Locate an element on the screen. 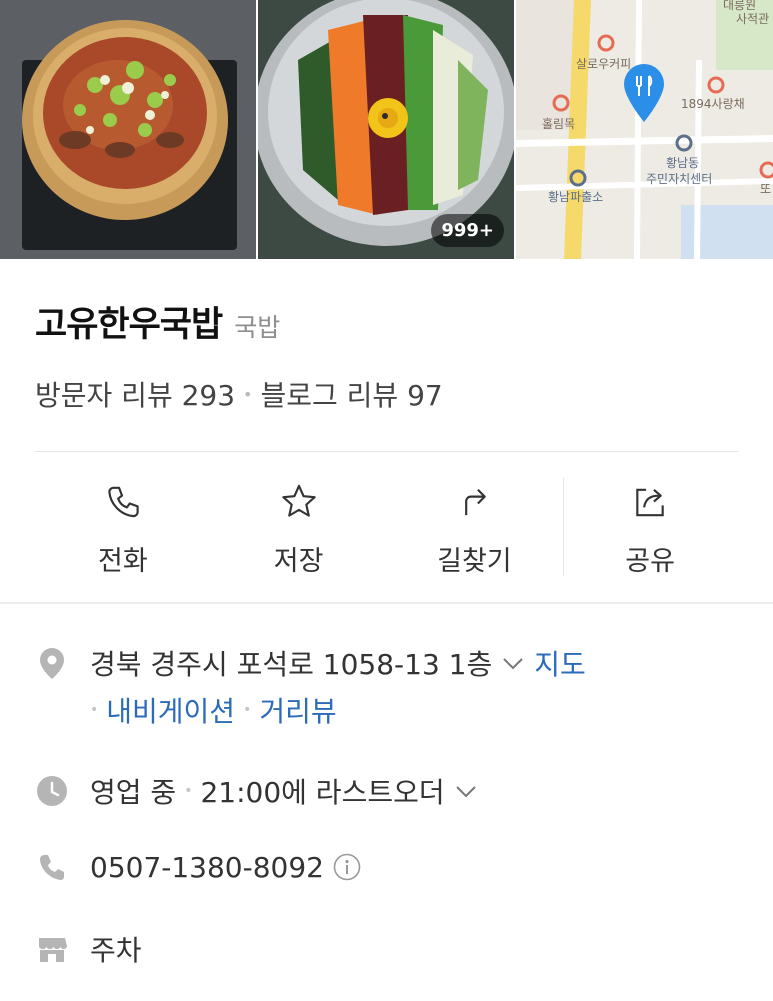  place-header: 고유한우국밥 국밥 is located at coordinates (157, 321).